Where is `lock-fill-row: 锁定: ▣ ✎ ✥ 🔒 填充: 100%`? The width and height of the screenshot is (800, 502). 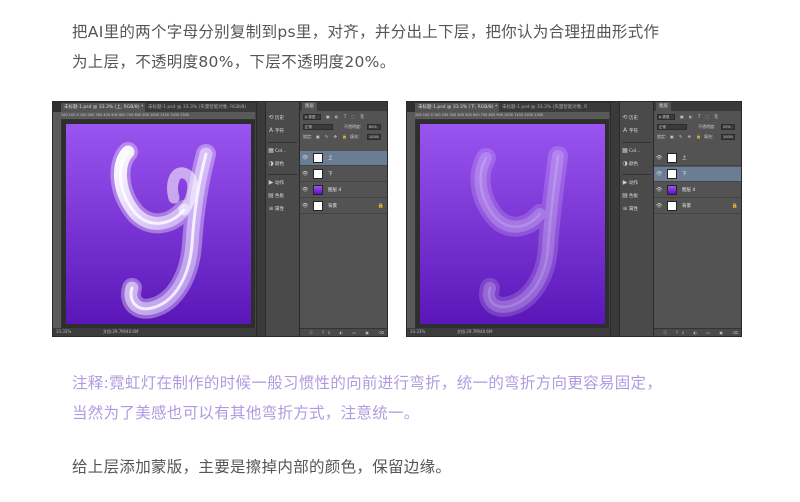
lock-fill-row: 锁定: ▣ ✎ ✥ 🔒 填充: 100% is located at coordinates (343, 137).